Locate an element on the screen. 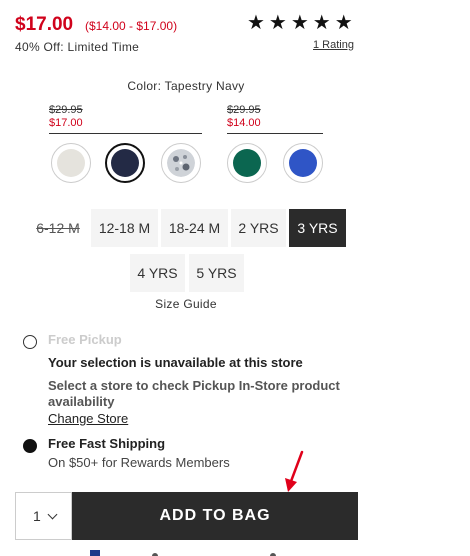 This screenshot has height=556, width=470. swatch-pattern-icon is located at coordinates (181, 163).